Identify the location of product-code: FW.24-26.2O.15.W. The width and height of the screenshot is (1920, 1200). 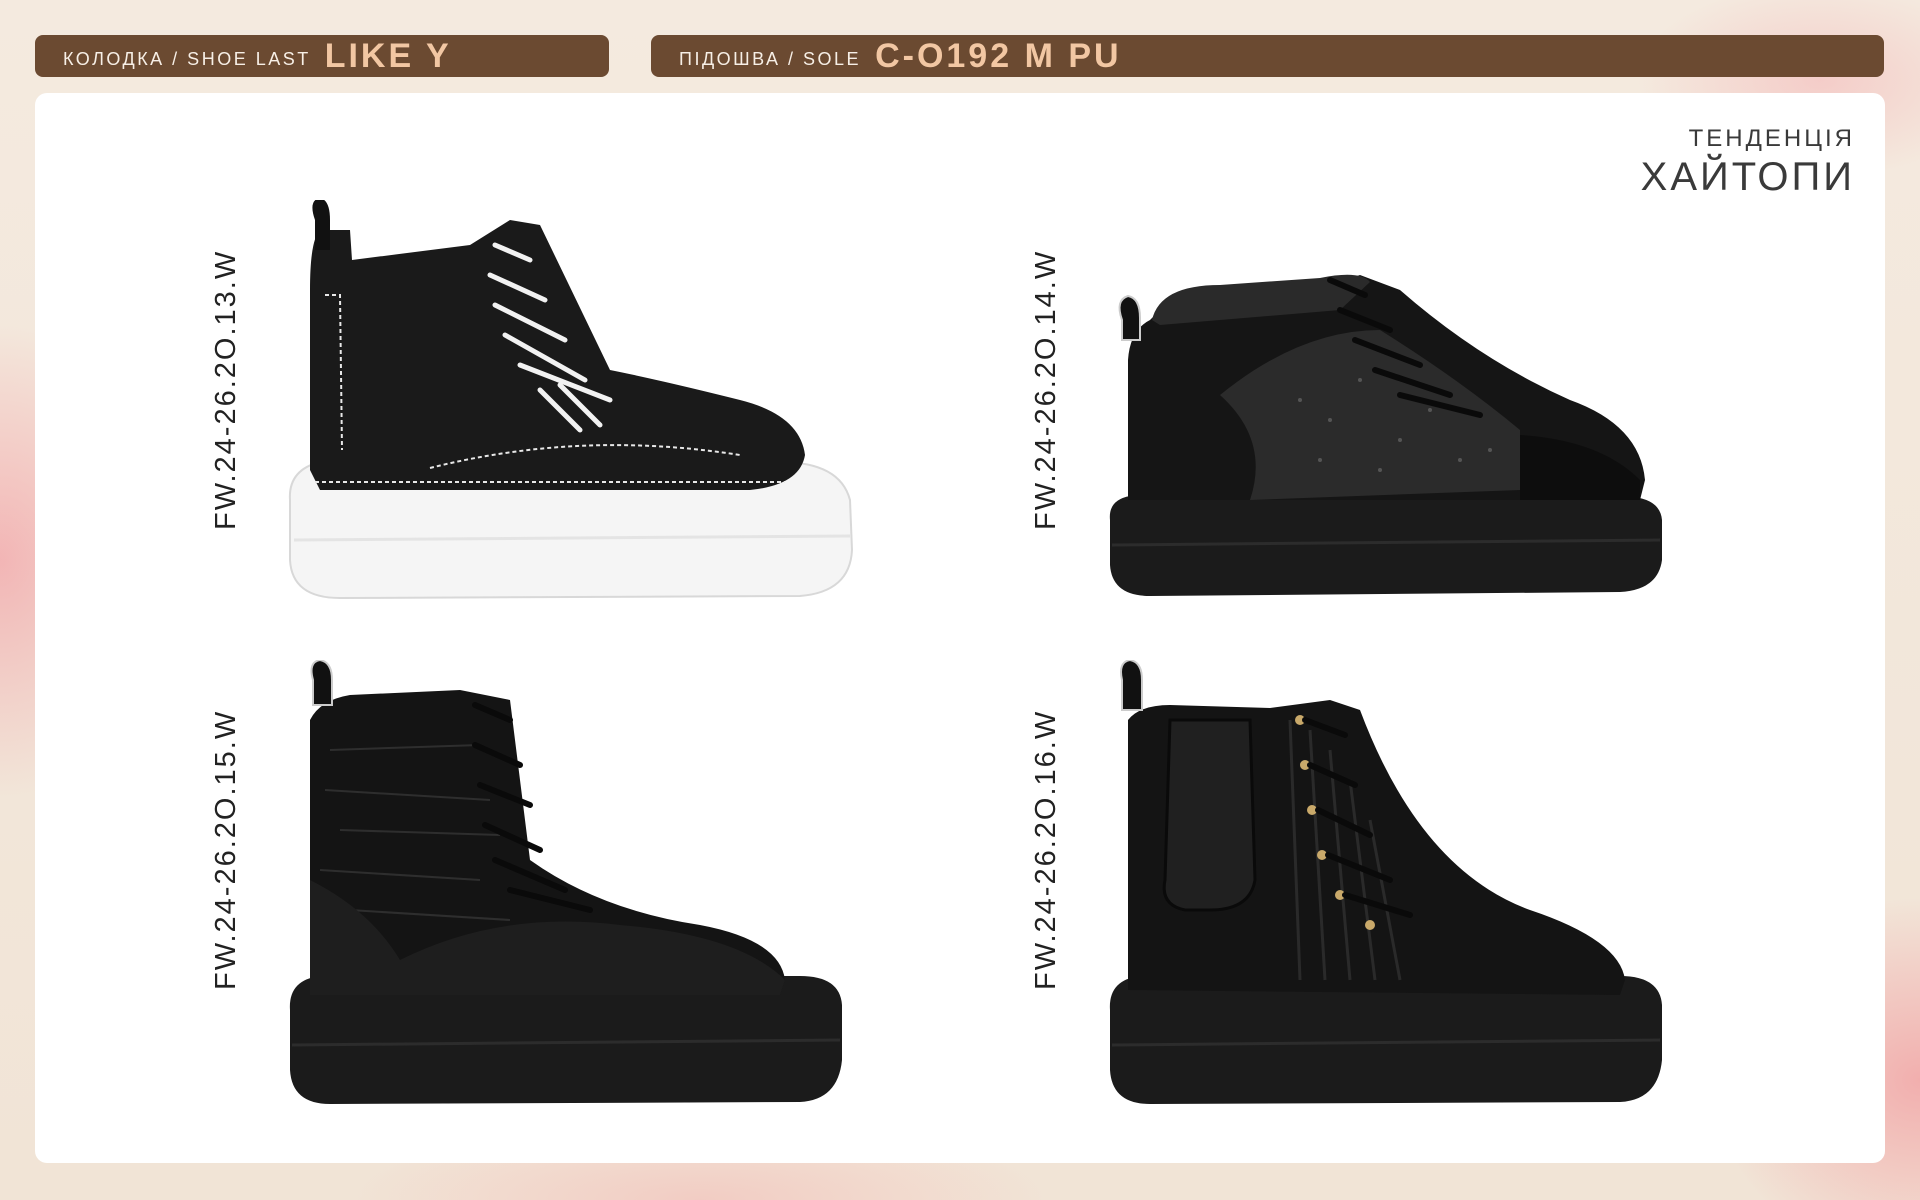
(226, 849).